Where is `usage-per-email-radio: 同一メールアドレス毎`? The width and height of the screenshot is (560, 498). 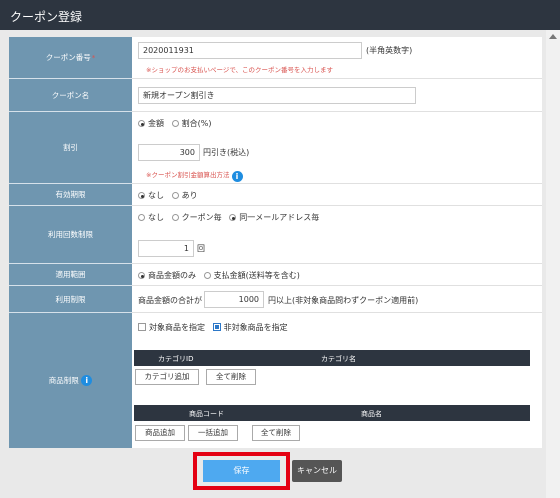
usage-per-email-radio: 同一メールアドレス毎 is located at coordinates (274, 217).